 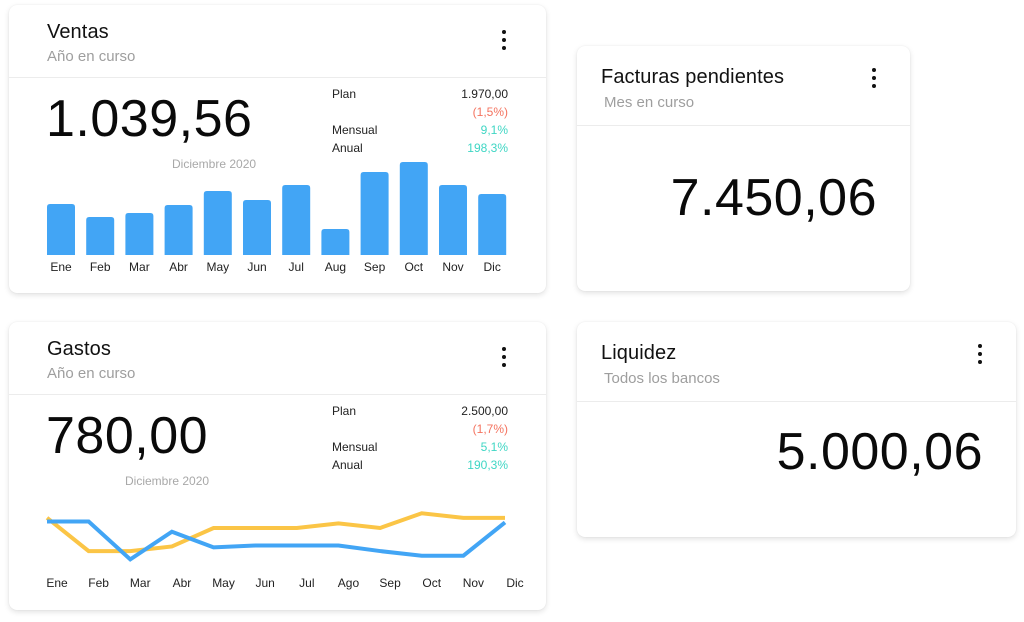 What do you see at coordinates (649, 102) in the screenshot?
I see `facturas-subtitle: Mes en curso` at bounding box center [649, 102].